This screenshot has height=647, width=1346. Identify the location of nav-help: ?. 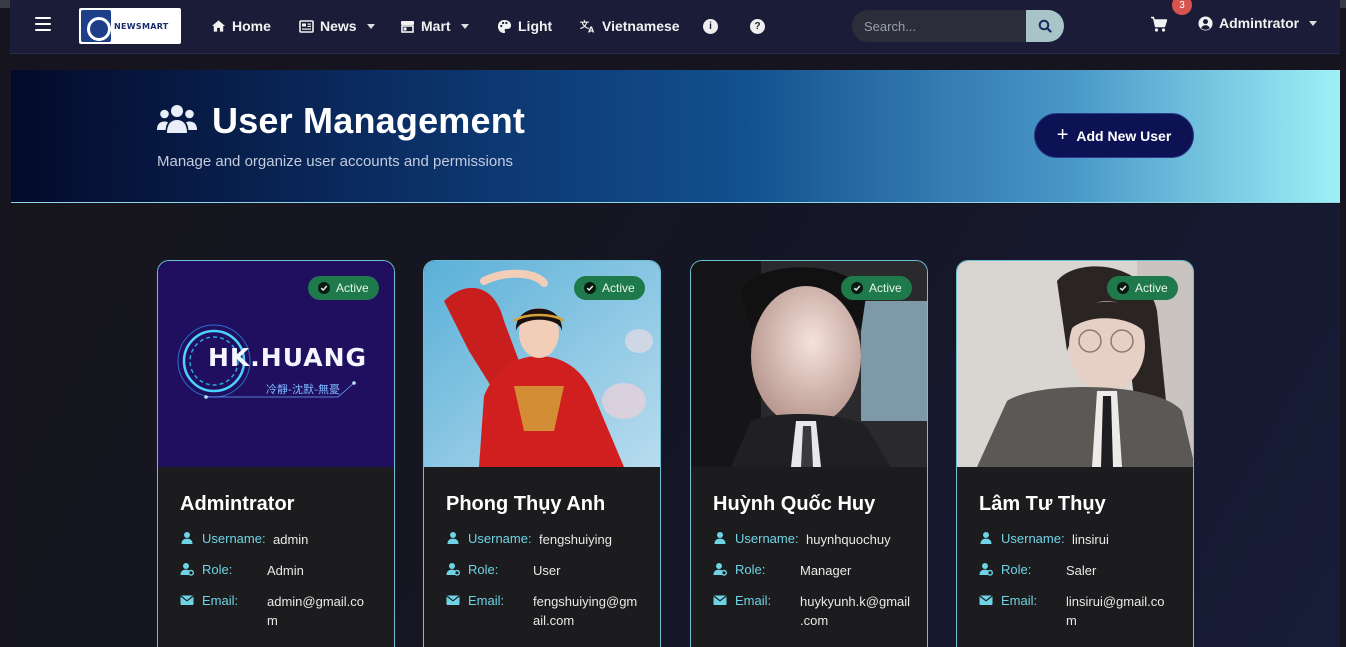
(757, 26).